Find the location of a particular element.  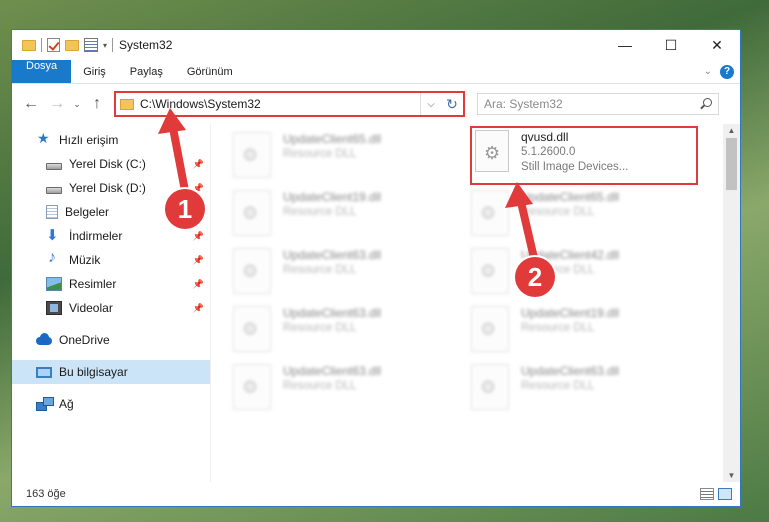

network-icon is located at coordinates (45, 404).